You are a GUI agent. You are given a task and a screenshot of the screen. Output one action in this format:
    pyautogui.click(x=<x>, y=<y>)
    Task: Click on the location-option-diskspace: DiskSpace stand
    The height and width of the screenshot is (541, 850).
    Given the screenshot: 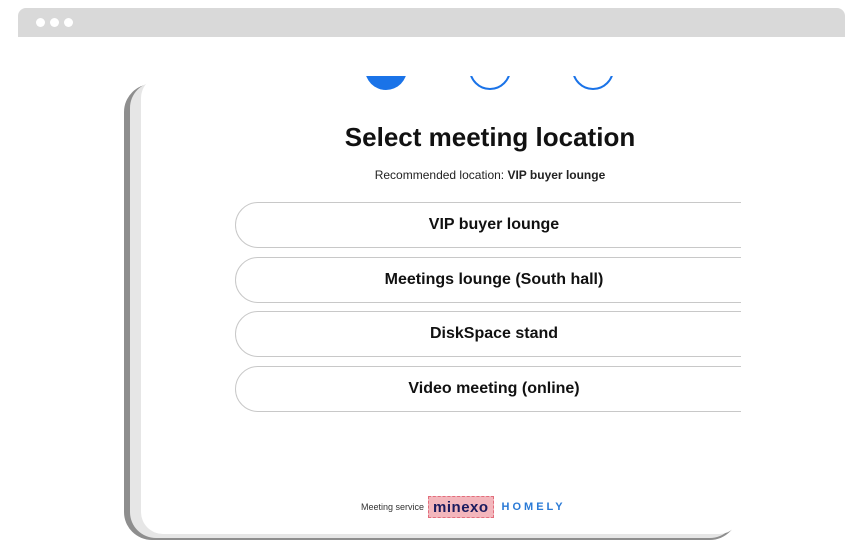 What is the action you would take?
    pyautogui.click(x=488, y=334)
    